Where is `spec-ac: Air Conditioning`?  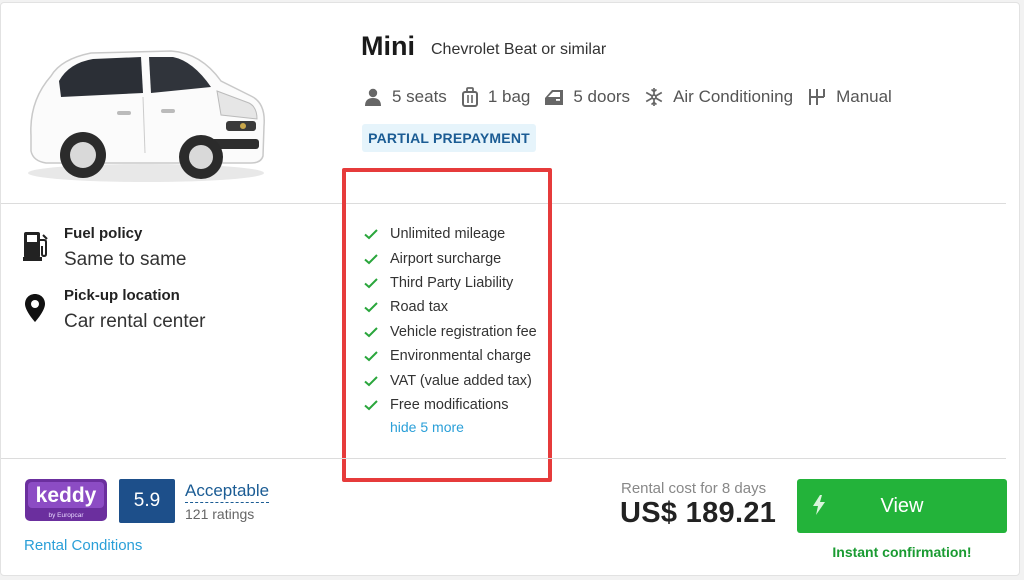 spec-ac: Air Conditioning is located at coordinates (718, 97).